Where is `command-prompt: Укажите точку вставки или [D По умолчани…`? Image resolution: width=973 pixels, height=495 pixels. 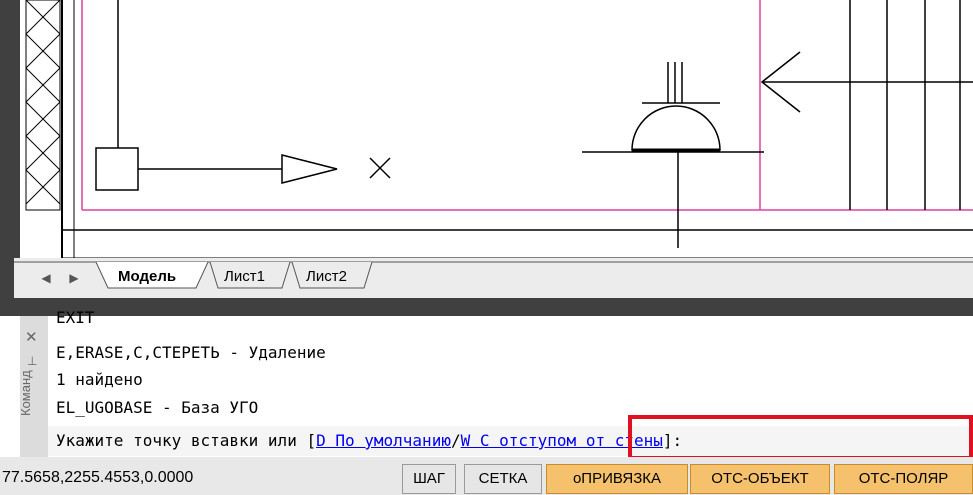 command-prompt: Укажите точку вставки или [D По умолчани… is located at coordinates (369, 440).